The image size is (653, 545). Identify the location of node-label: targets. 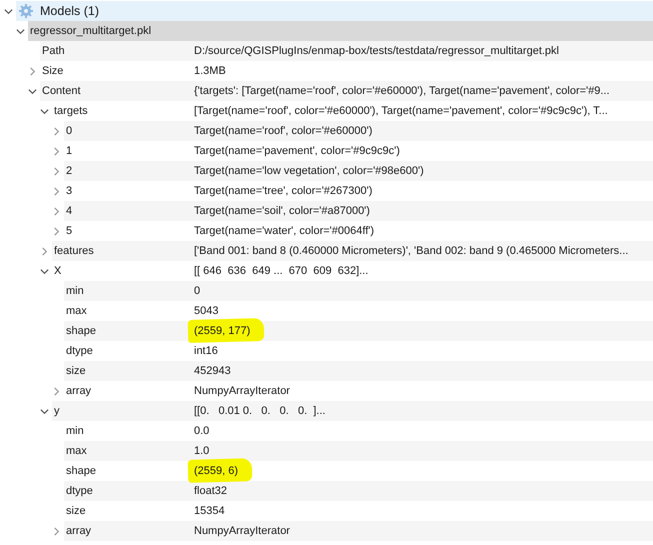
(71, 111).